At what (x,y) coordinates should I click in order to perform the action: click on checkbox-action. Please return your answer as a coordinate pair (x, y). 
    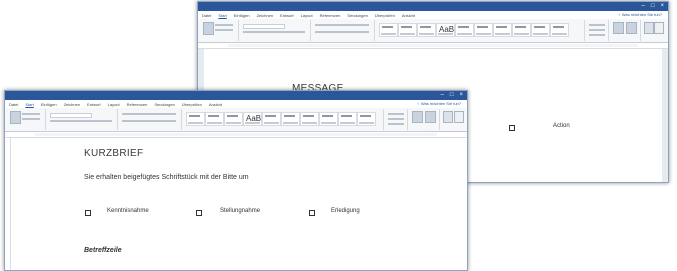
    Looking at the image, I should click on (512, 128).